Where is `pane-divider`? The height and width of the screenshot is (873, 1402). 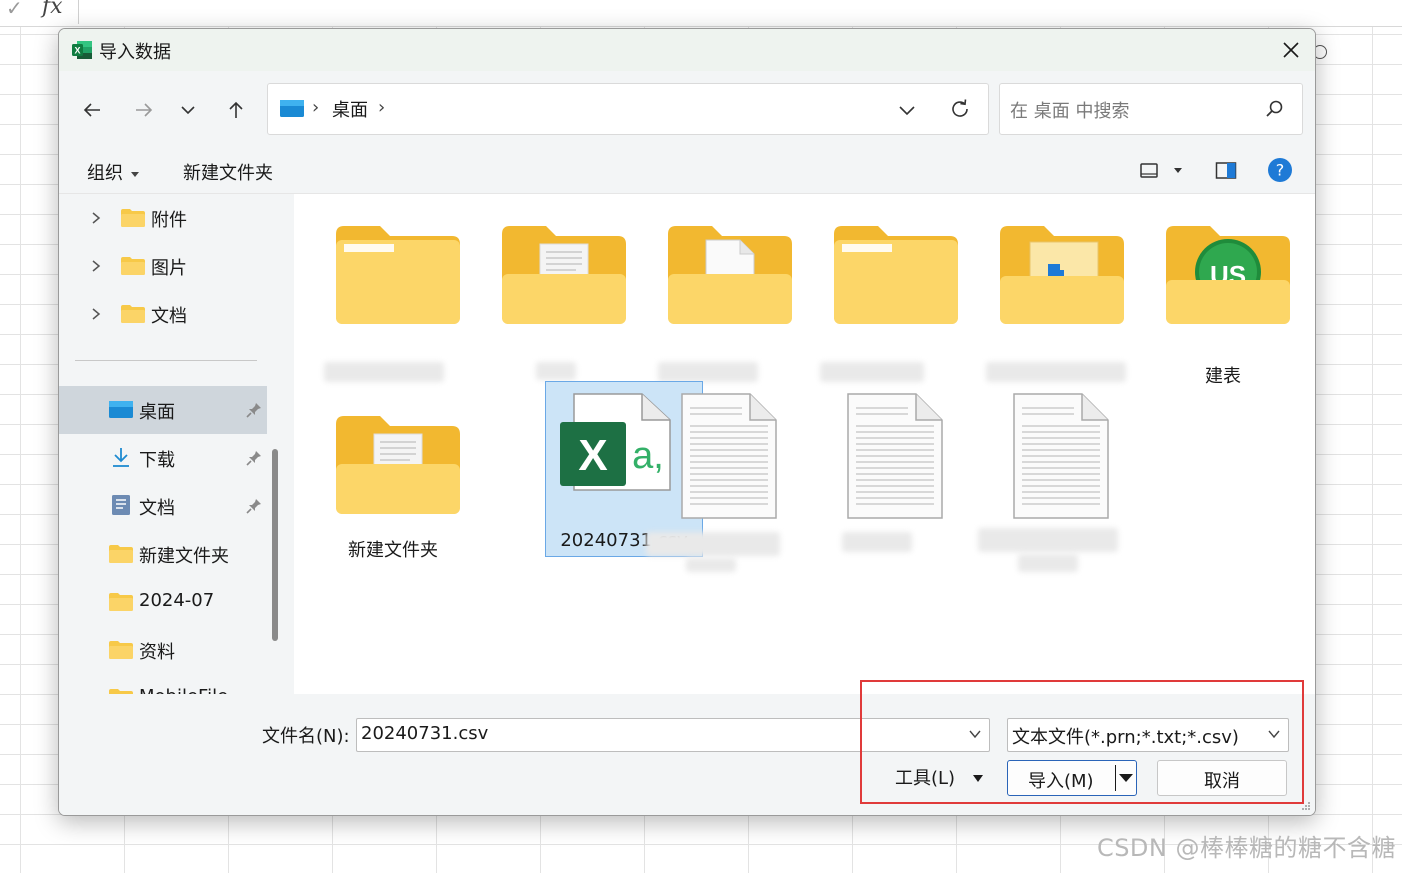 pane-divider is located at coordinates (286, 444).